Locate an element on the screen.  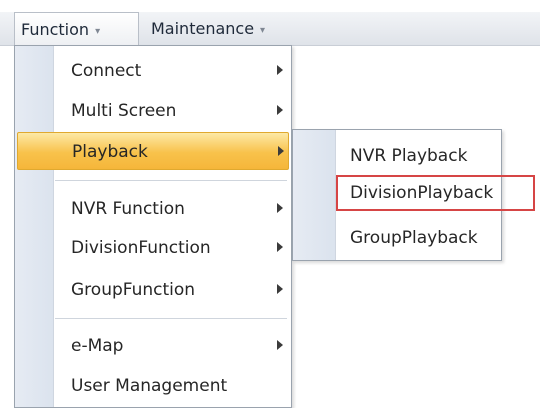
submenu-item-group-playback: GroupPlayback is located at coordinates (397, 238).